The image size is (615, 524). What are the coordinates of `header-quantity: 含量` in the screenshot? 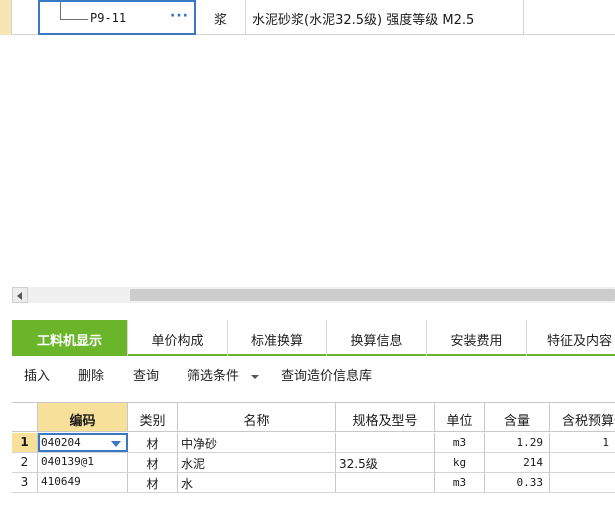 It's located at (517, 417).